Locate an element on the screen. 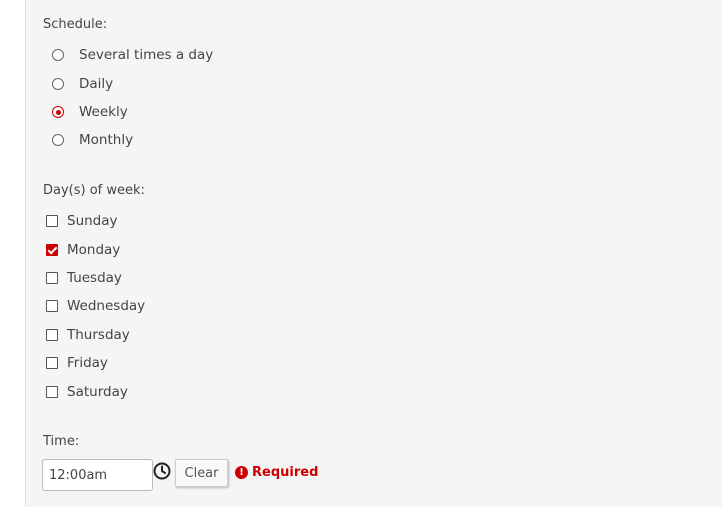  day-option-tuesday: Tuesday is located at coordinates (84, 278).